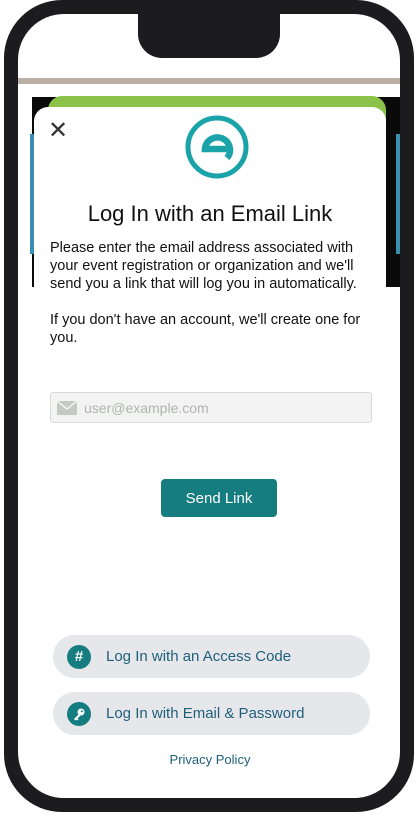  Describe the element at coordinates (199, 656) in the screenshot. I see `access-code-login-label: Log In with an Access Code` at that location.